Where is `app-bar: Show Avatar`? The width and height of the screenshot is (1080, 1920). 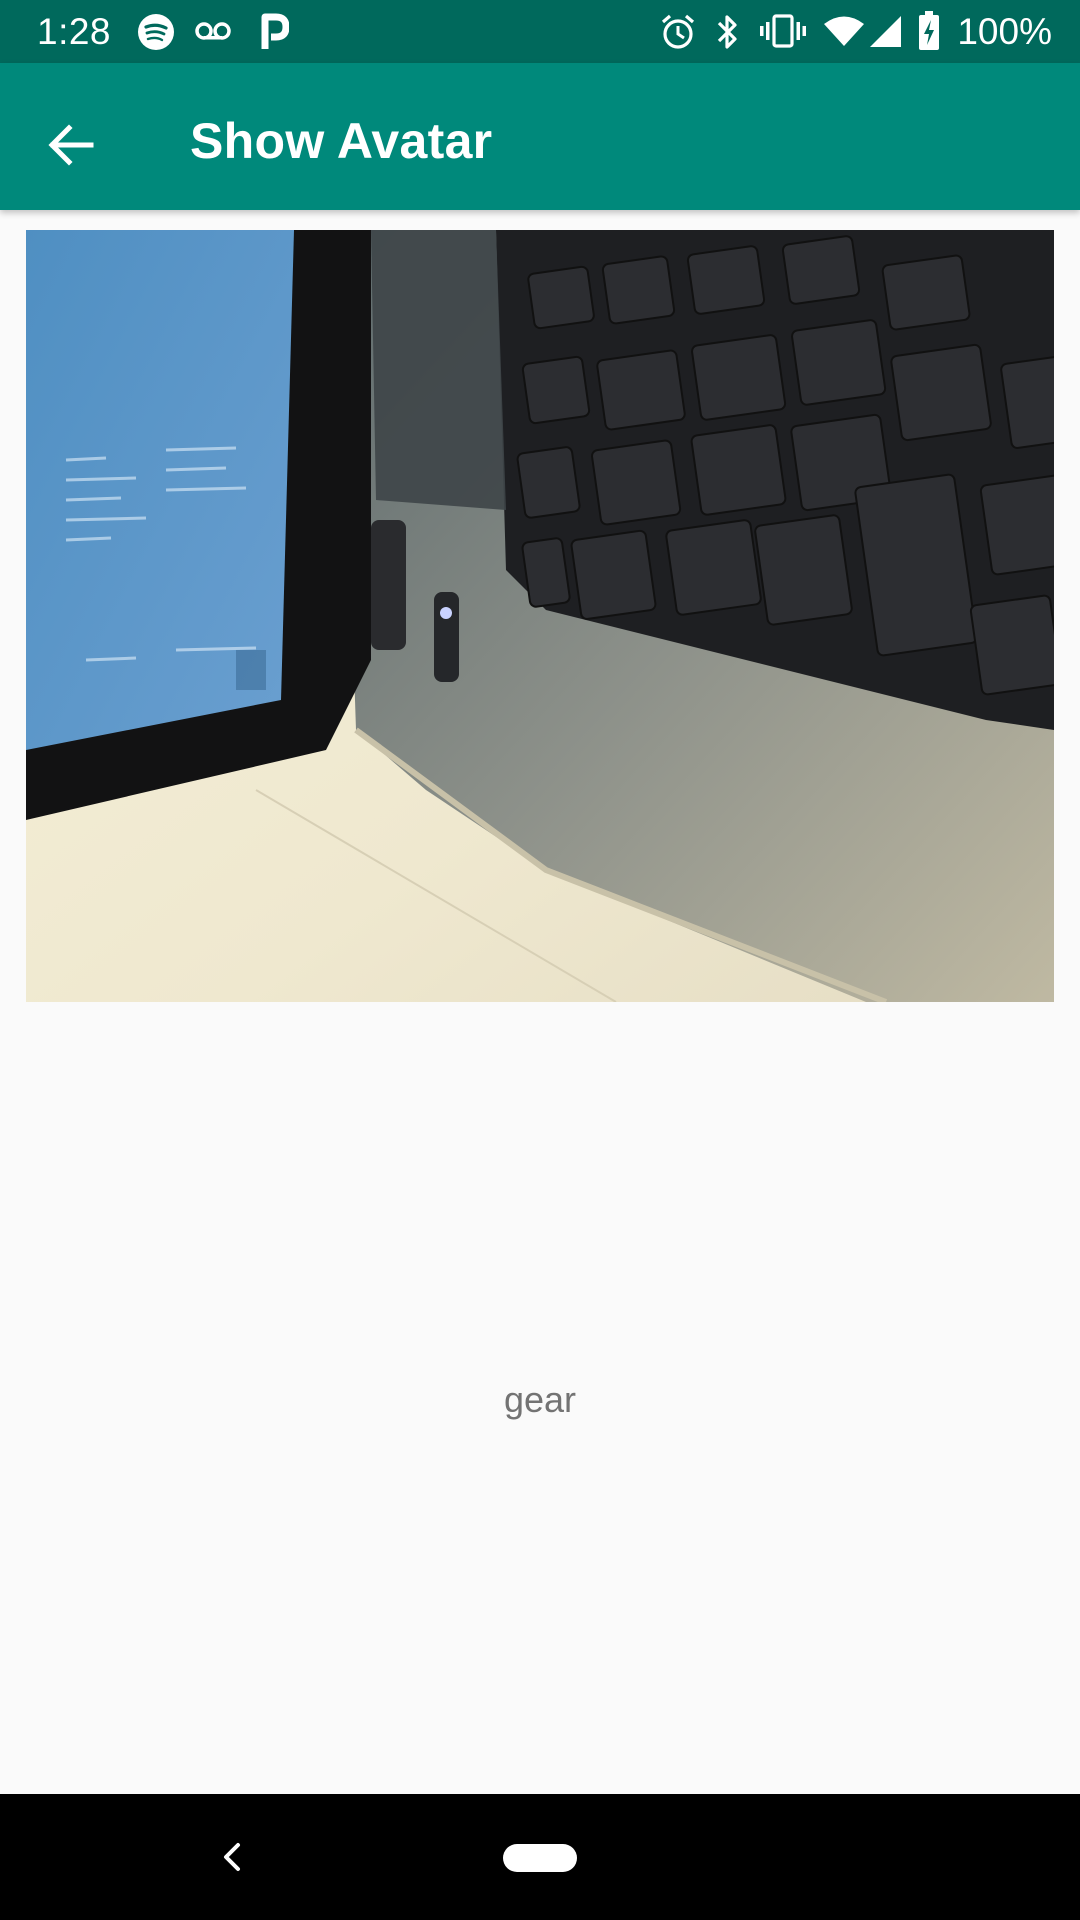
app-bar: Show Avatar is located at coordinates (540, 136).